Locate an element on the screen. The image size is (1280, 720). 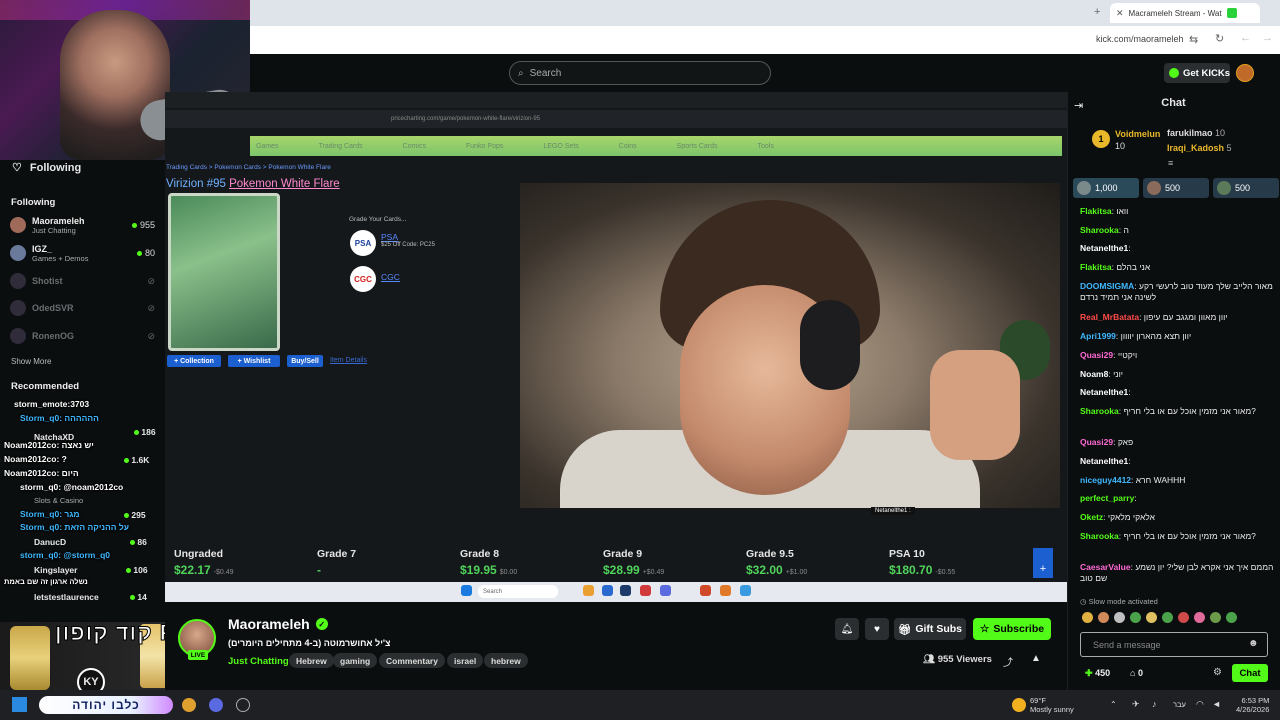
chat-username: Oketz is located at coordinates (1091, 517).